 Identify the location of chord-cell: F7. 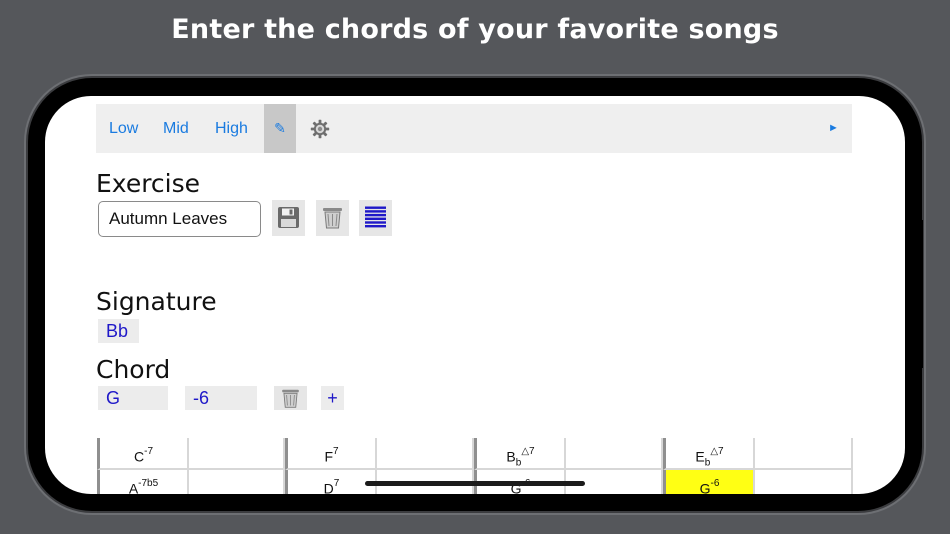
(331, 454).